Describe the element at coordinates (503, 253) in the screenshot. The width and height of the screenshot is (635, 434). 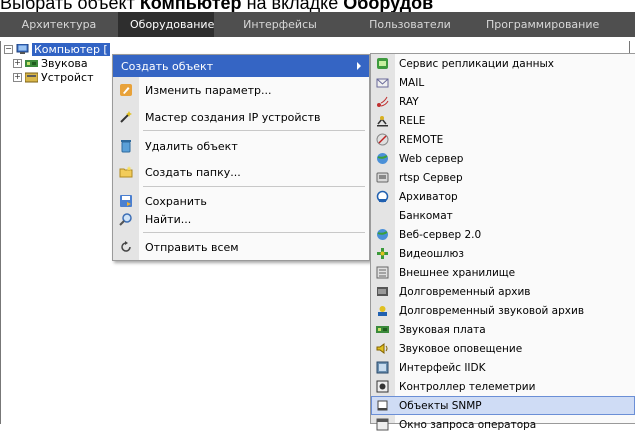
I see `submenu-item-video-gateway: Видеошлюз` at that location.